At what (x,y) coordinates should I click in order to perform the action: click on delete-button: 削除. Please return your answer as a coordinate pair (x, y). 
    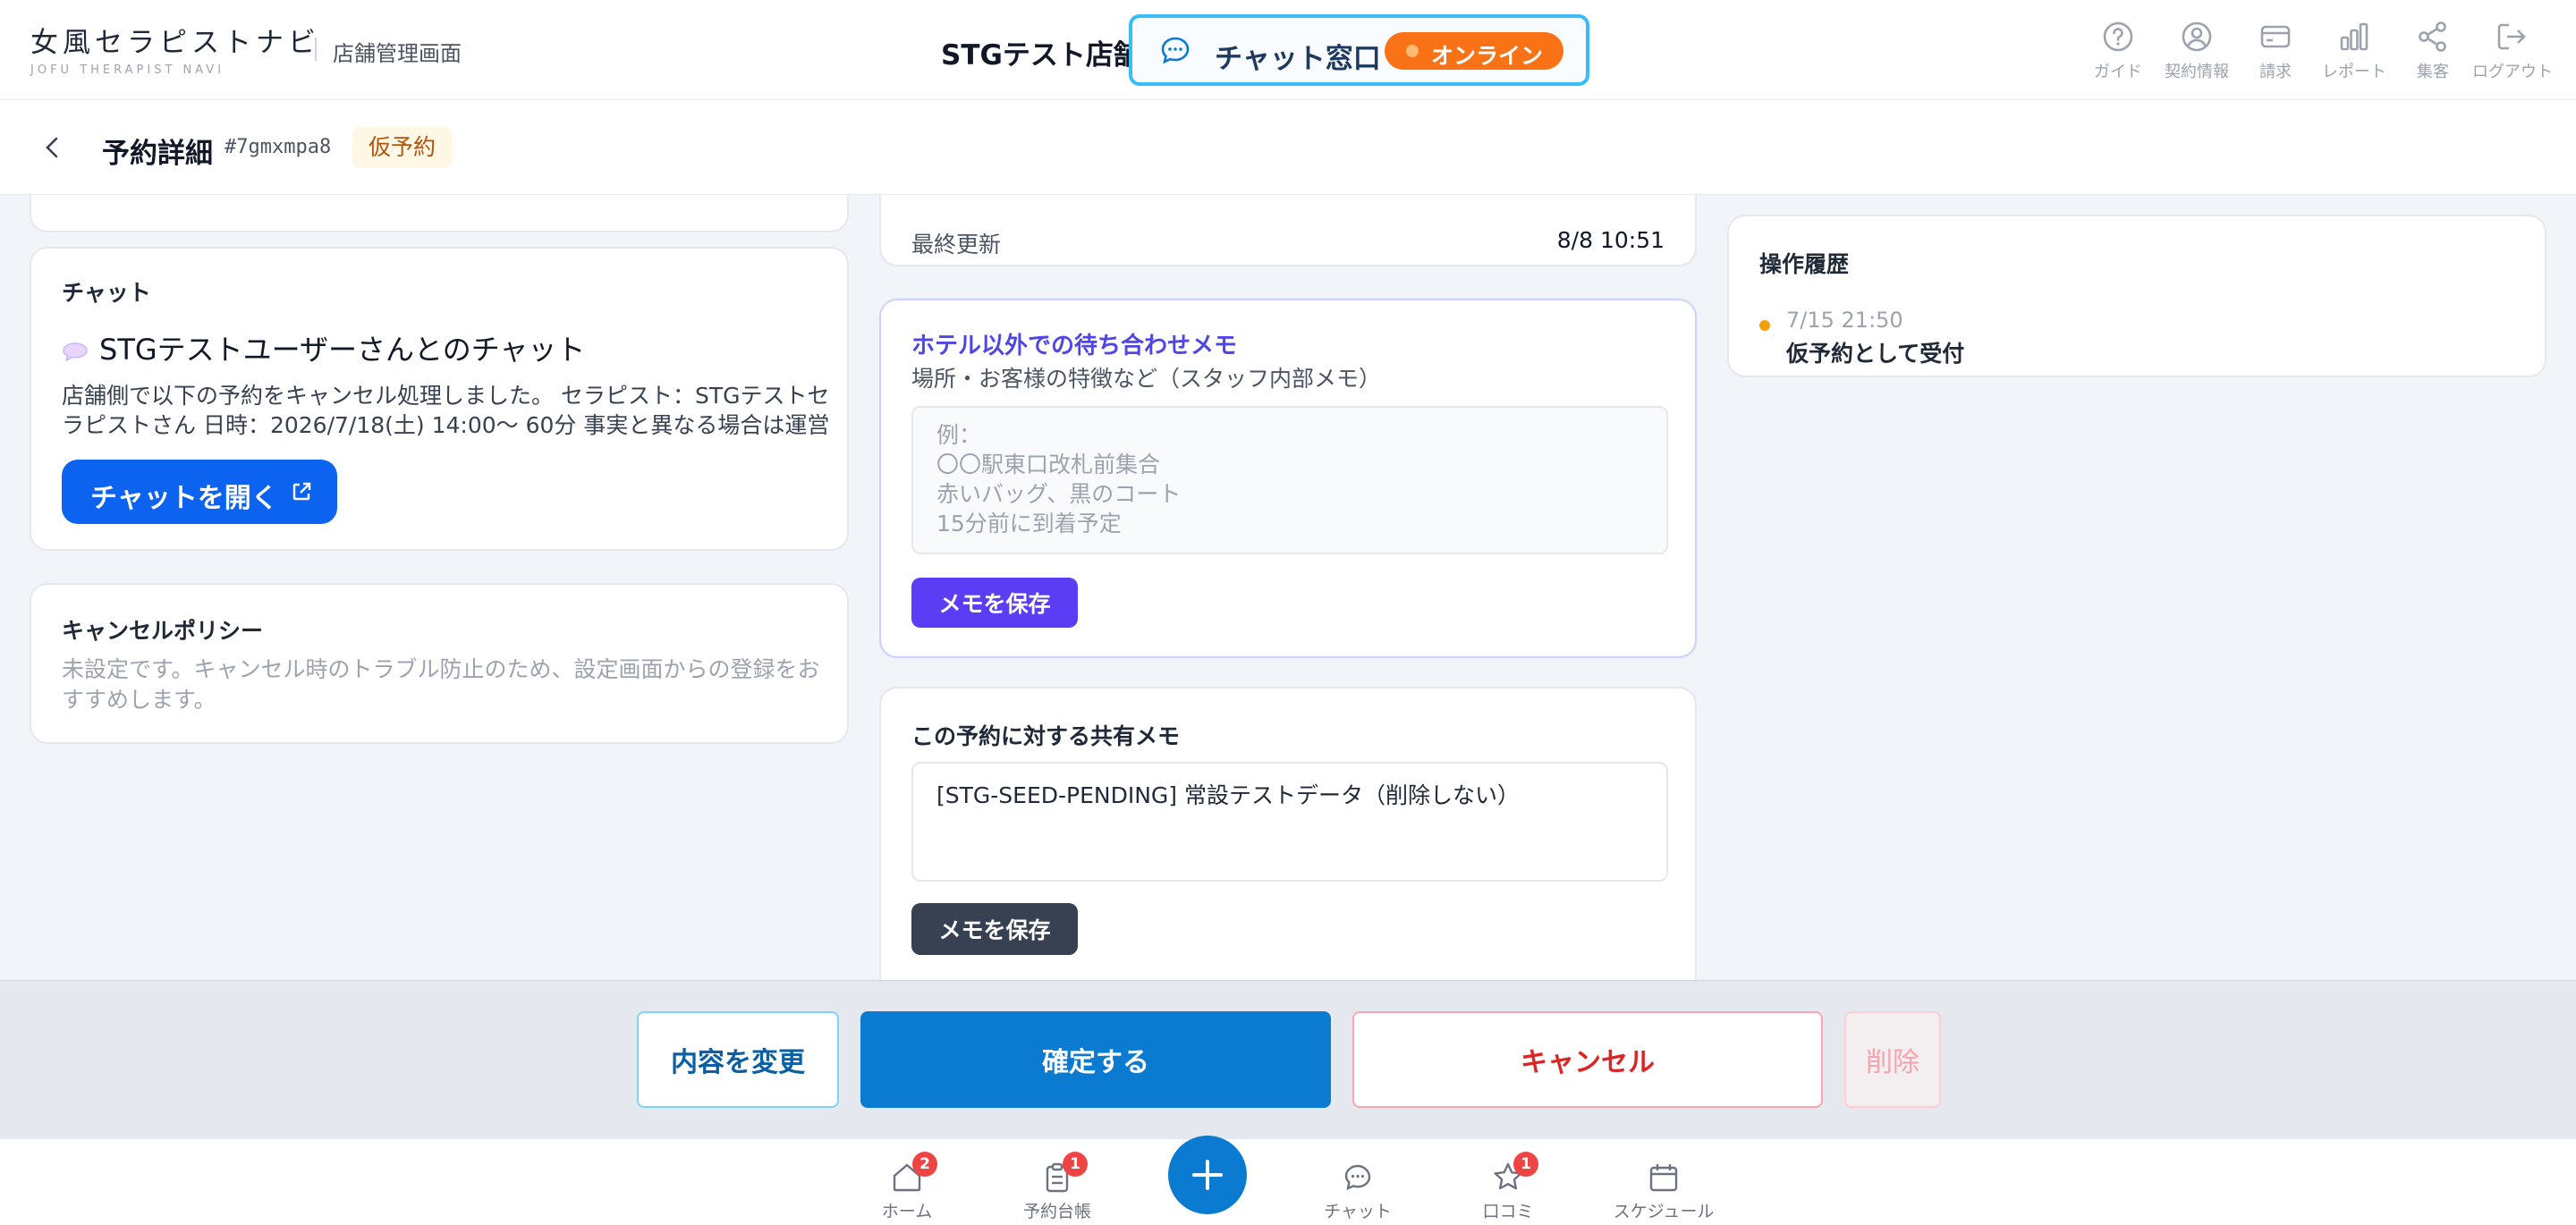
    Looking at the image, I should click on (1892, 1060).